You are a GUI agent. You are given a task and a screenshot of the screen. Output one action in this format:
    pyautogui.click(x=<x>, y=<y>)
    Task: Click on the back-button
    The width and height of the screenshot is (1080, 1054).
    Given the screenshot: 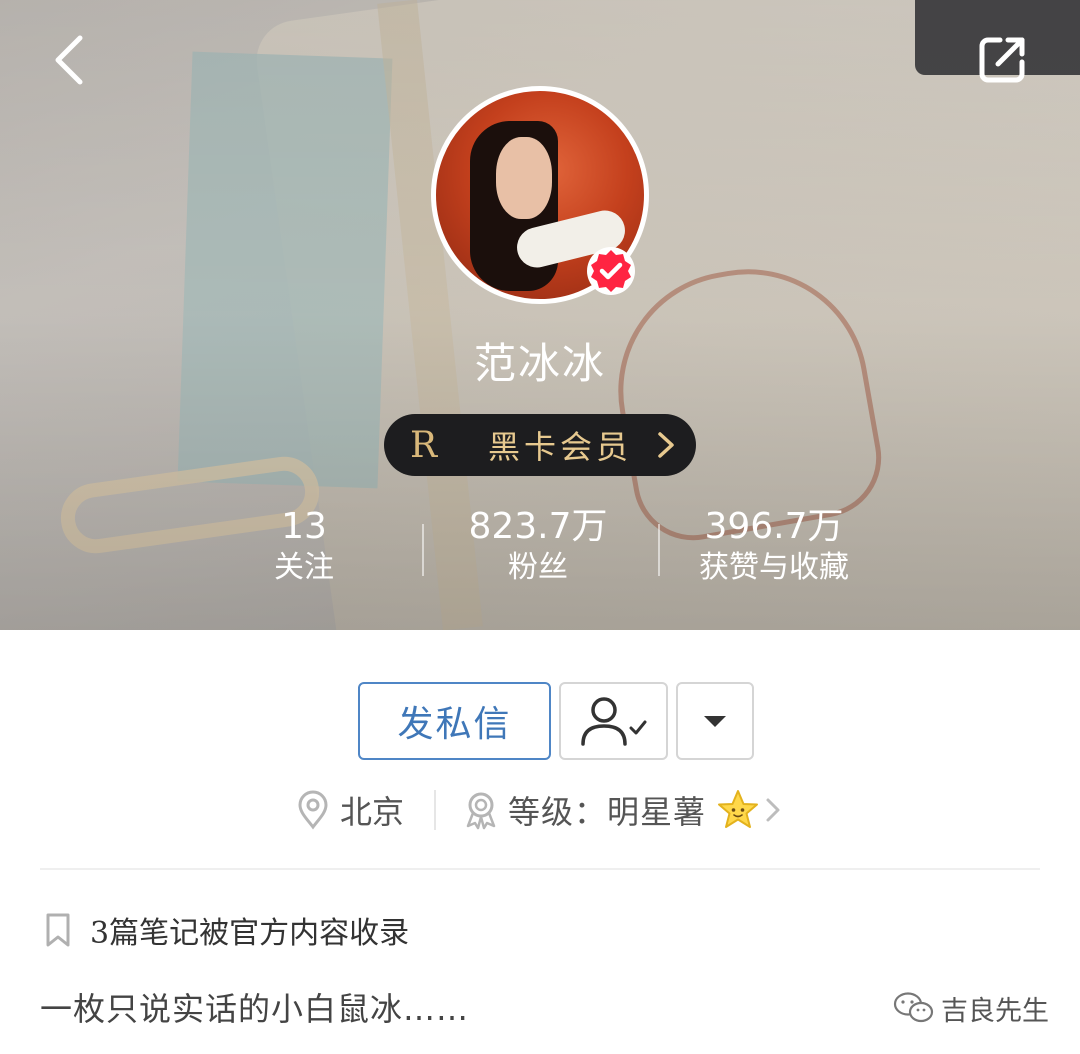 What is the action you would take?
    pyautogui.click(x=70, y=60)
    